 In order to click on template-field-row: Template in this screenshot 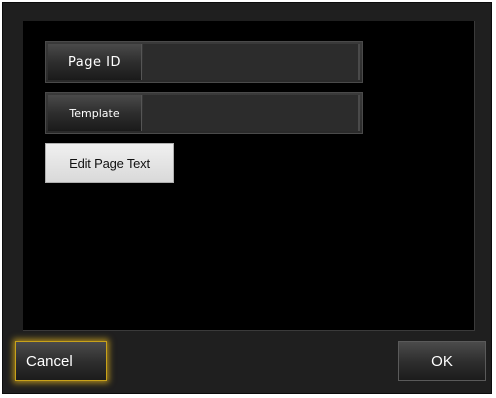, I will do `click(204, 113)`.